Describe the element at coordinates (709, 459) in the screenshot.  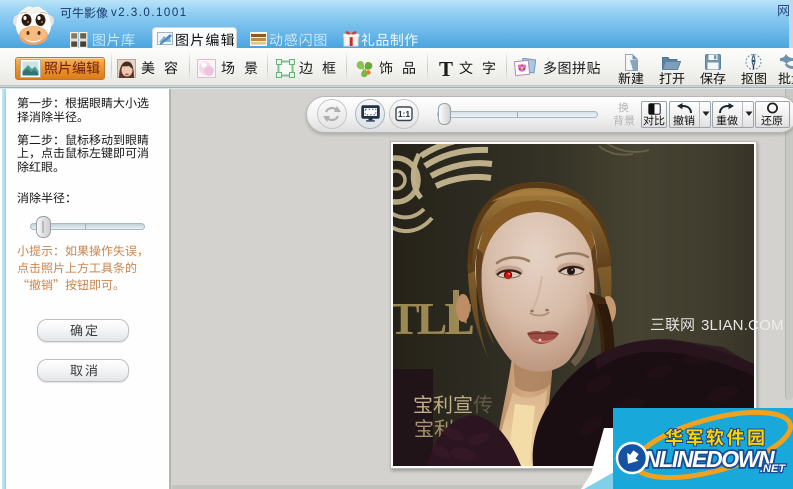
I see `svg-text: NLINEDOWN` at that location.